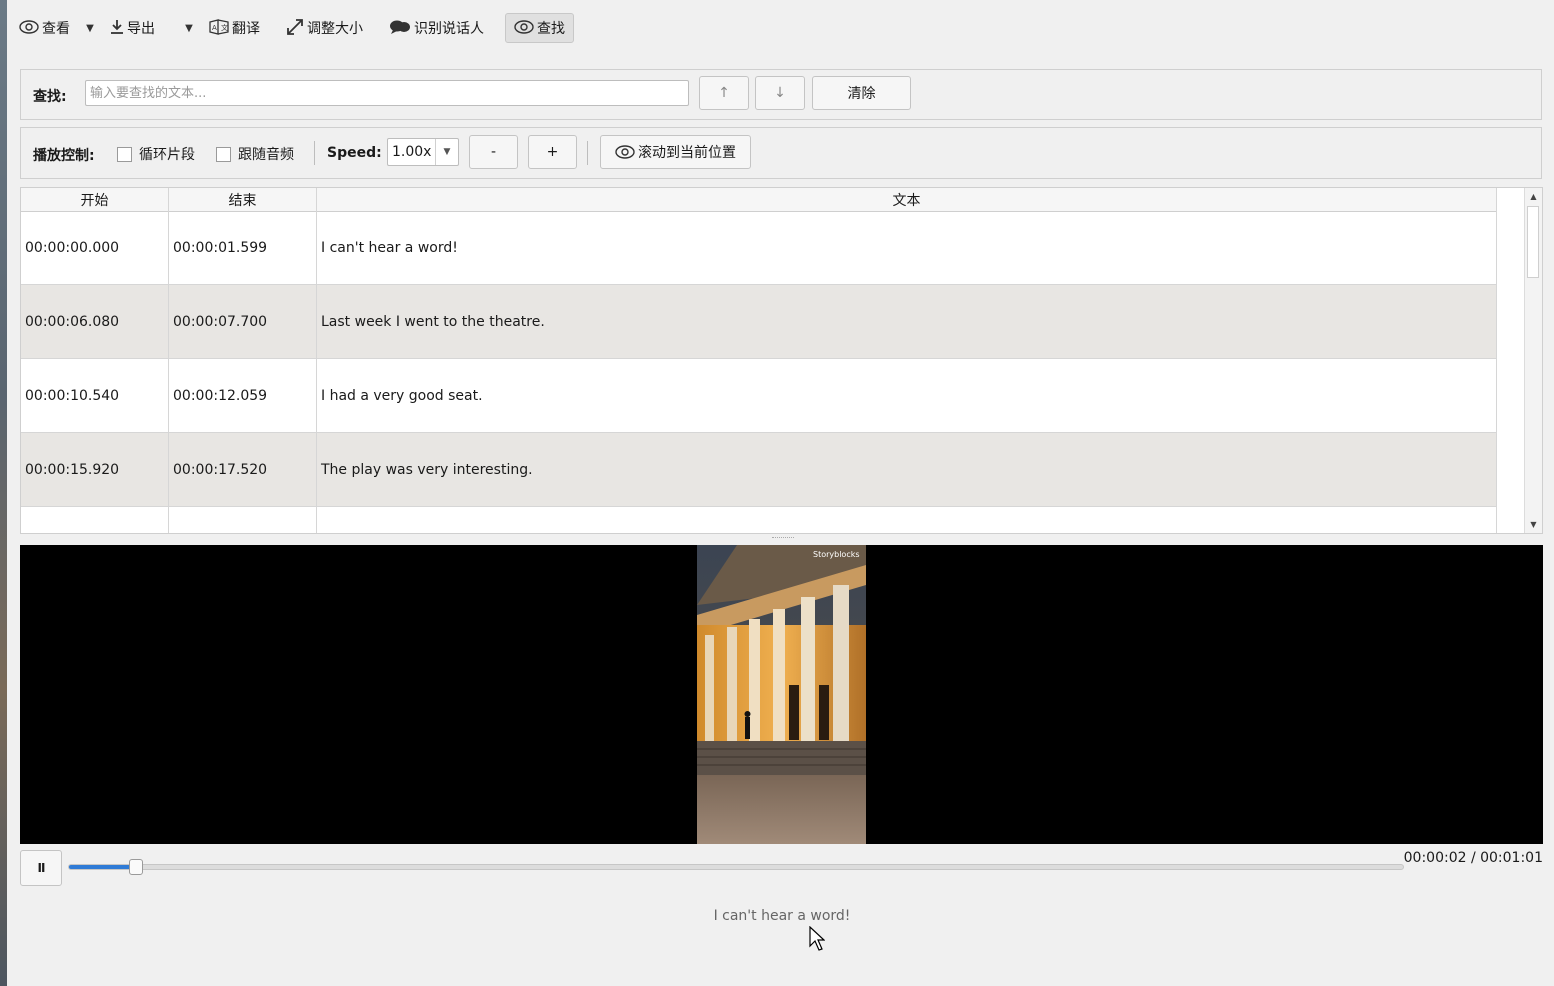  Describe the element at coordinates (95, 520) in the screenshot. I see `cell-start` at that location.